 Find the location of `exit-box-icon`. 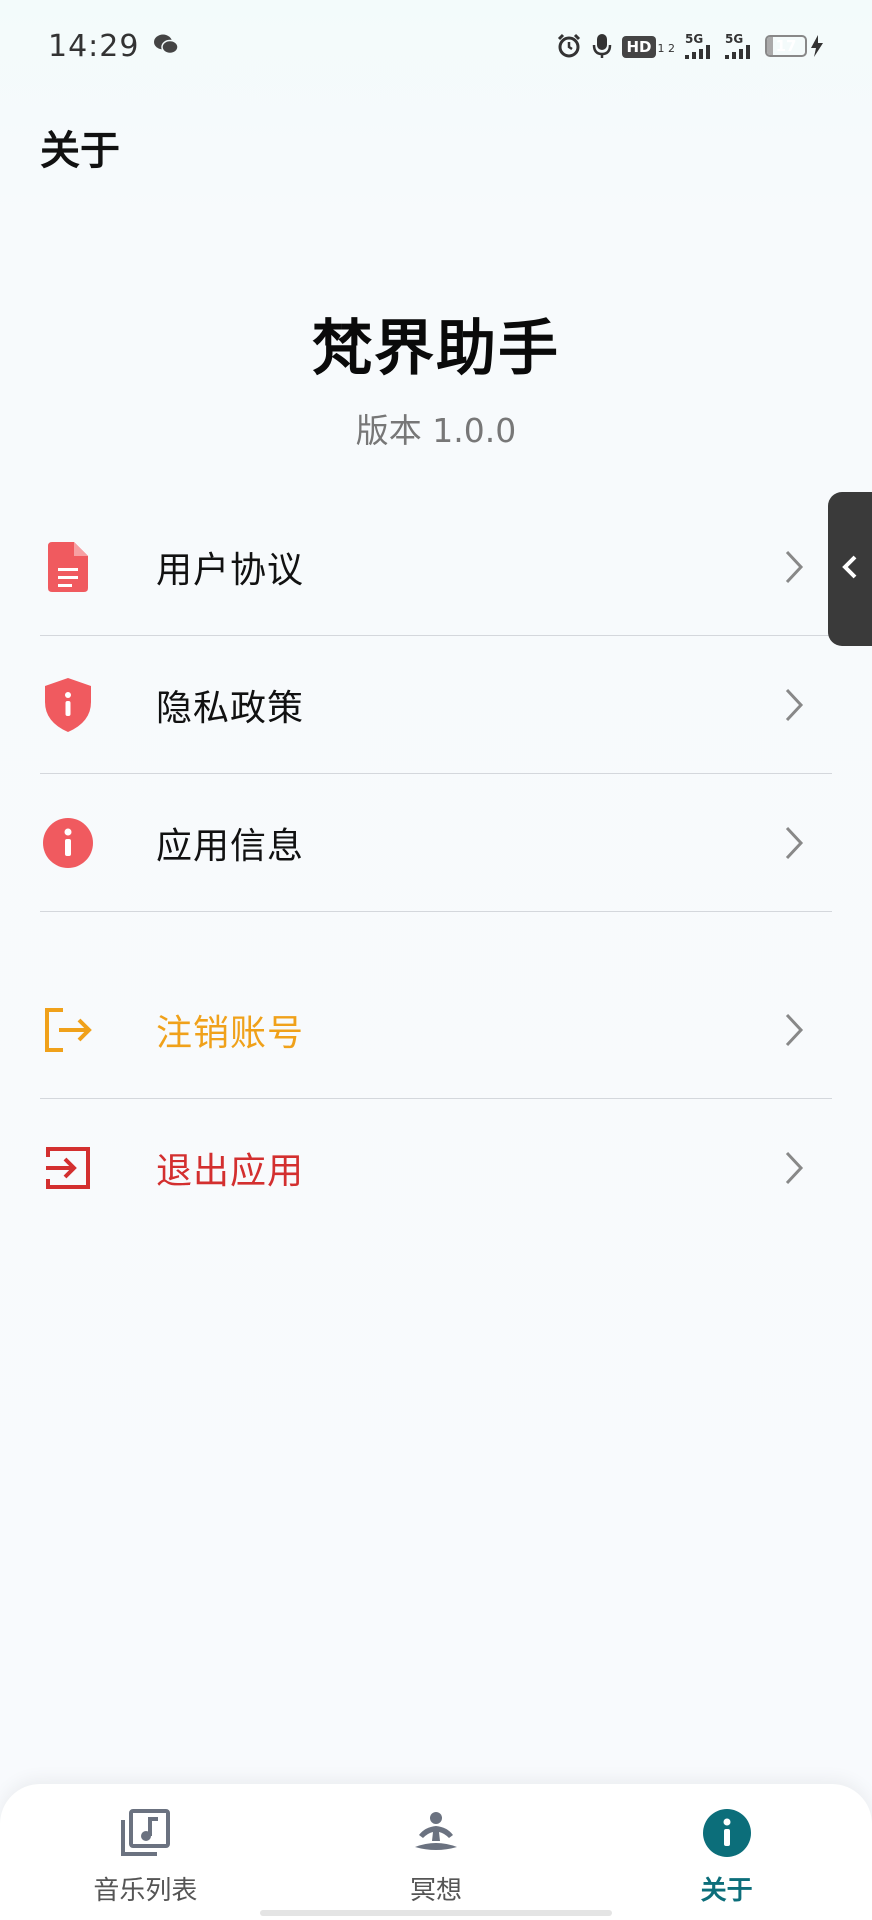

exit-box-icon is located at coordinates (68, 1168).